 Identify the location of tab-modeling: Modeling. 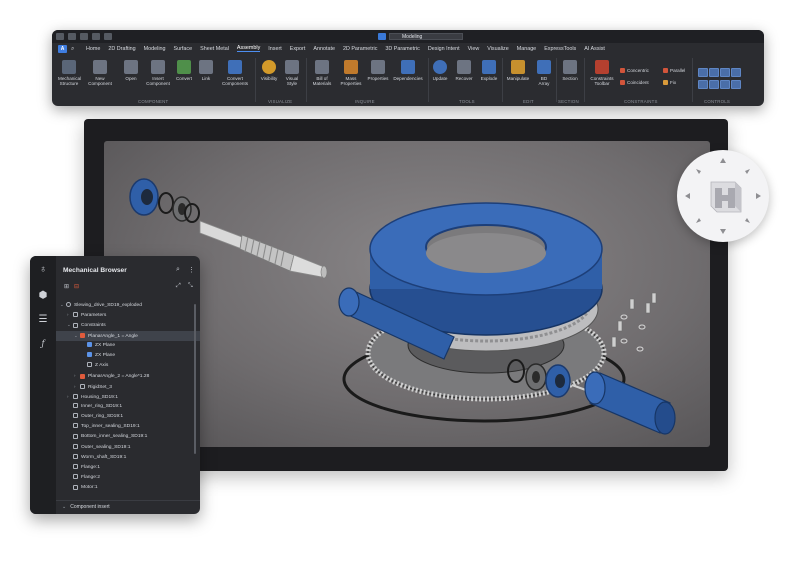
(155, 49).